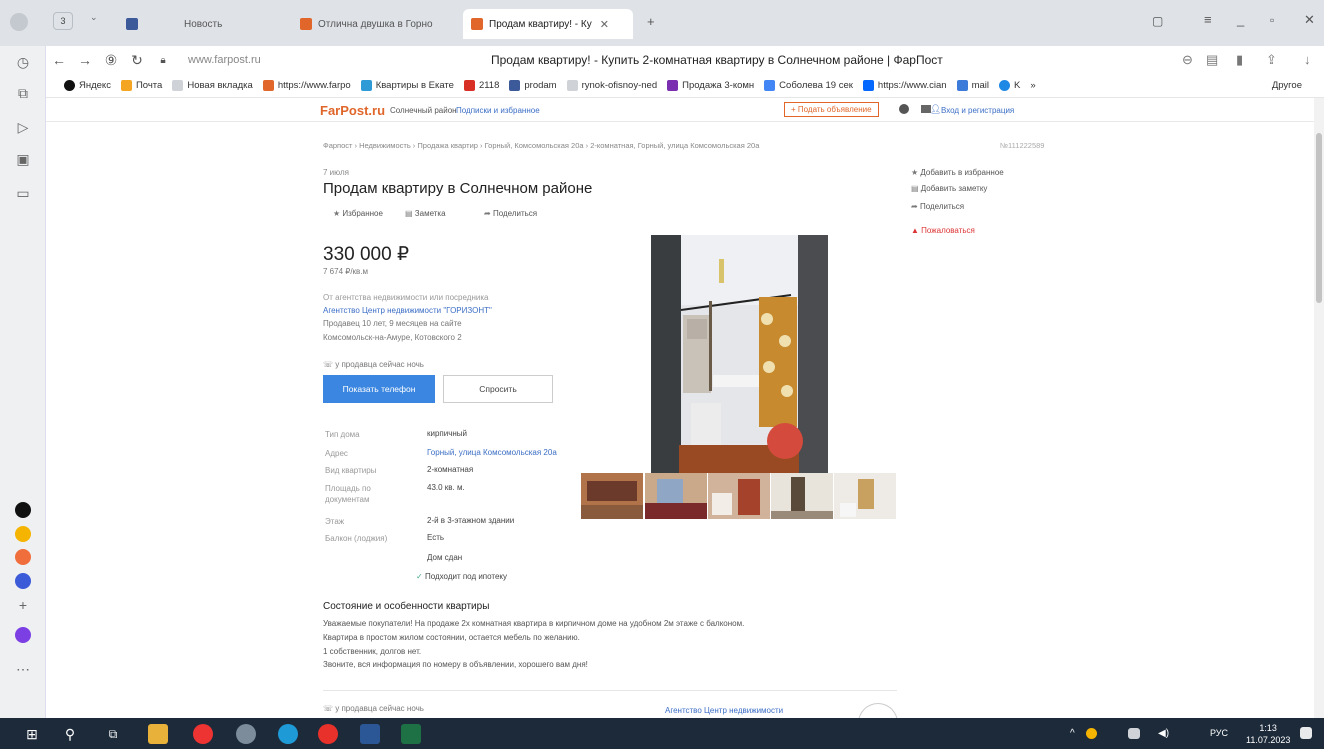 The image size is (1324, 749). I want to click on bookmarks-other: Другое, so click(1287, 85).